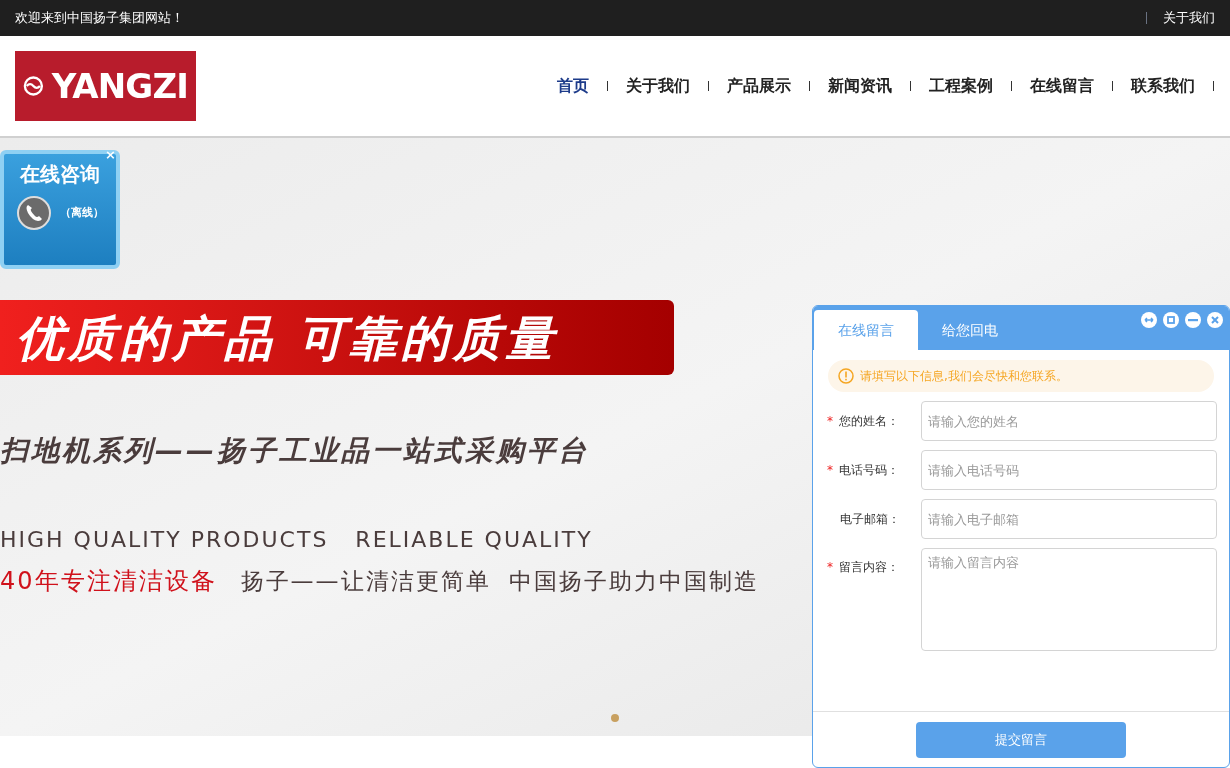 The image size is (1230, 768). I want to click on field-label: 电子邮箱：, so click(869, 519).